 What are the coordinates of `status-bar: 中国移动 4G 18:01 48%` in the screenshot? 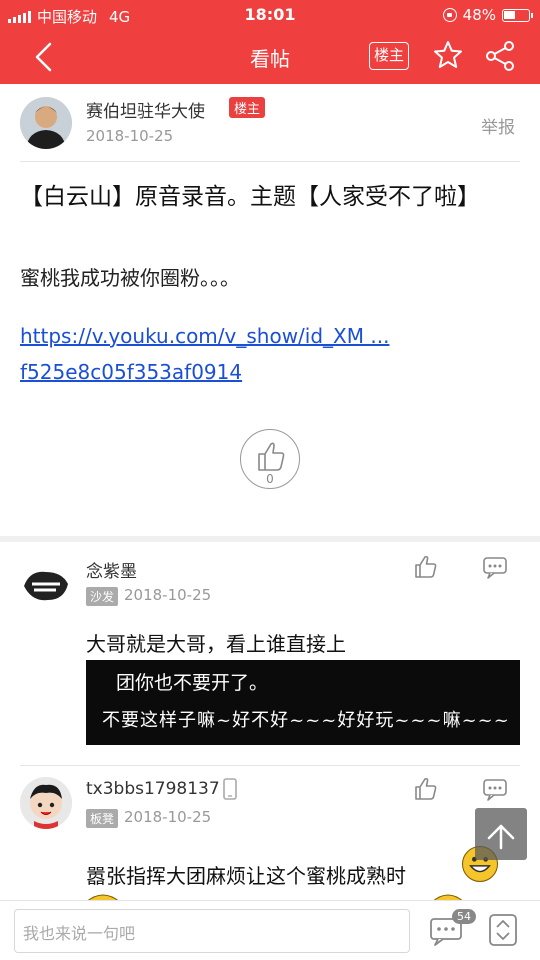 It's located at (270, 15).